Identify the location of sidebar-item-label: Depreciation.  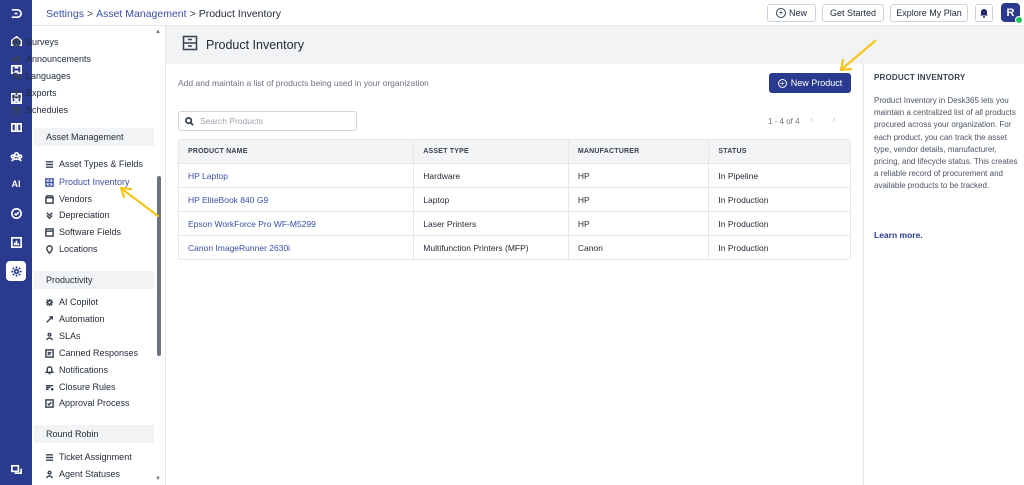
(84, 215).